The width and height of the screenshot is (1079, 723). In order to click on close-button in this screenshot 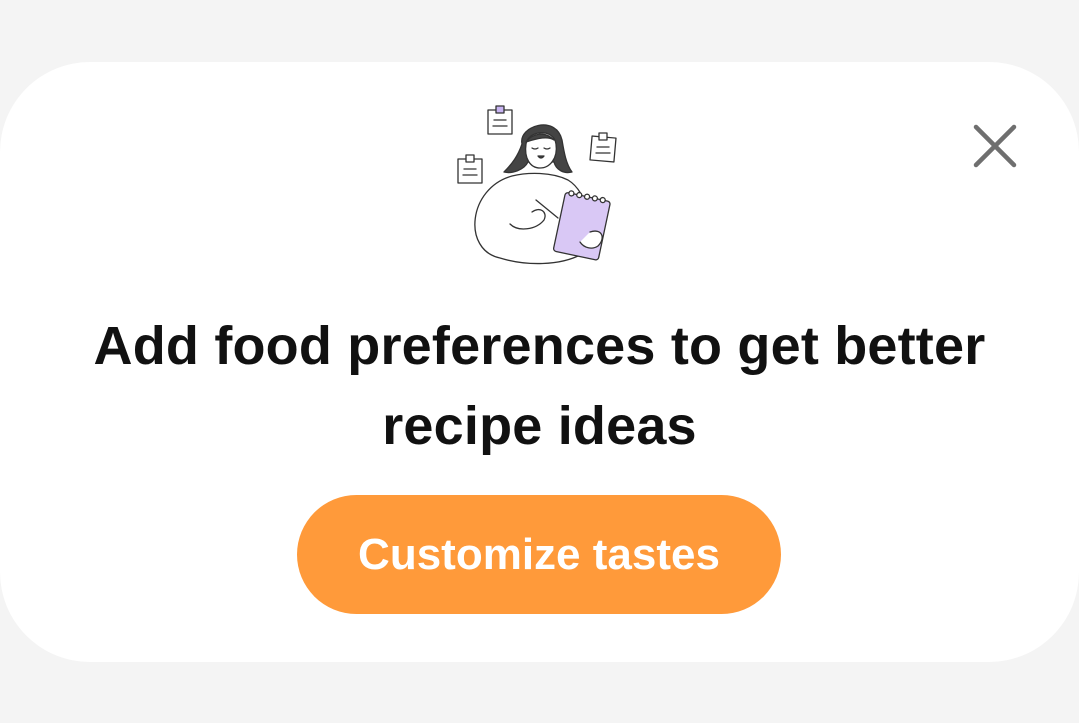, I will do `click(995, 146)`.